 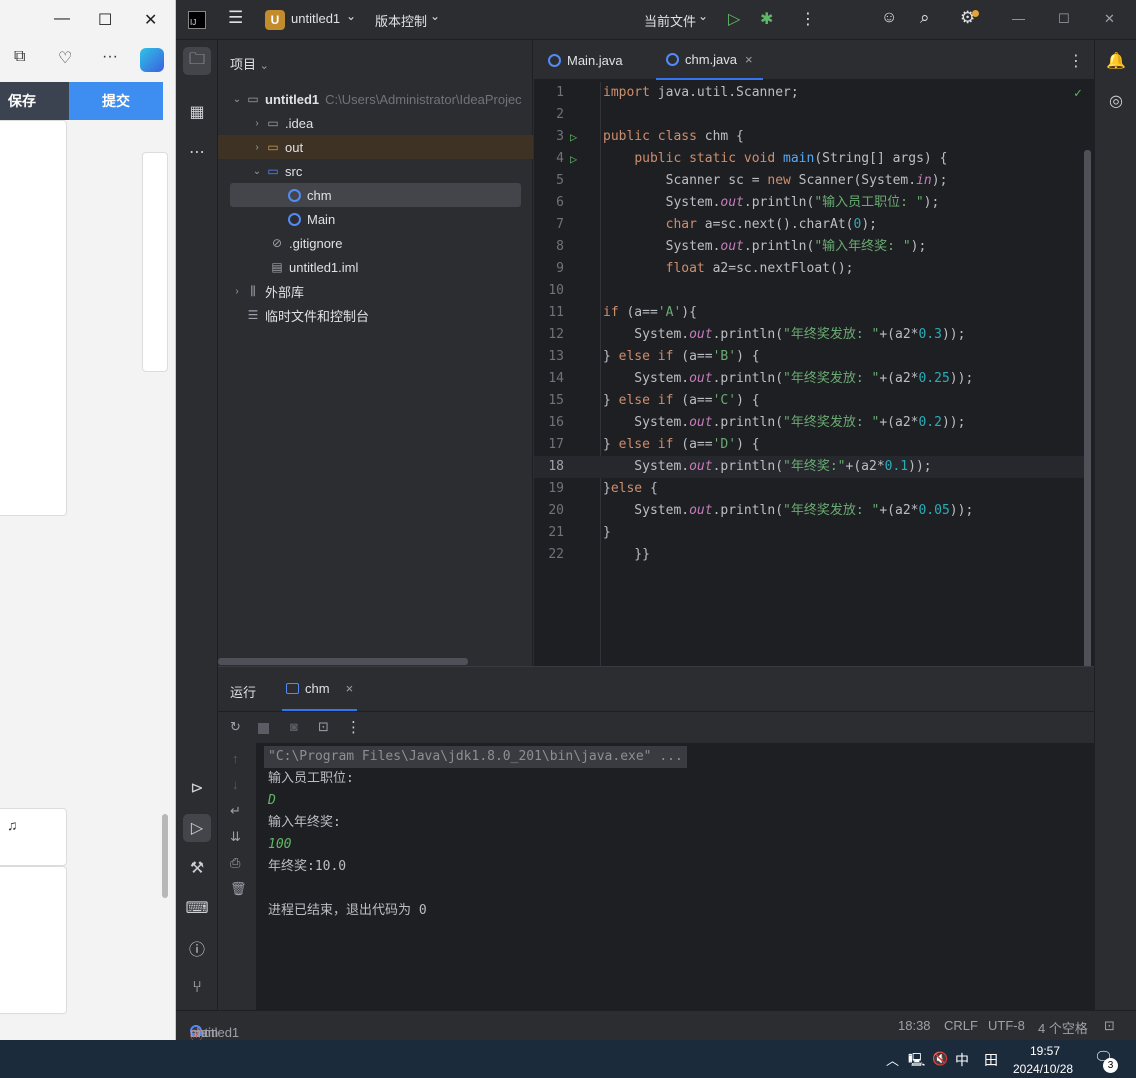 What do you see at coordinates (197, 61) in the screenshot?
I see `folder-icon: 🗀` at bounding box center [197, 61].